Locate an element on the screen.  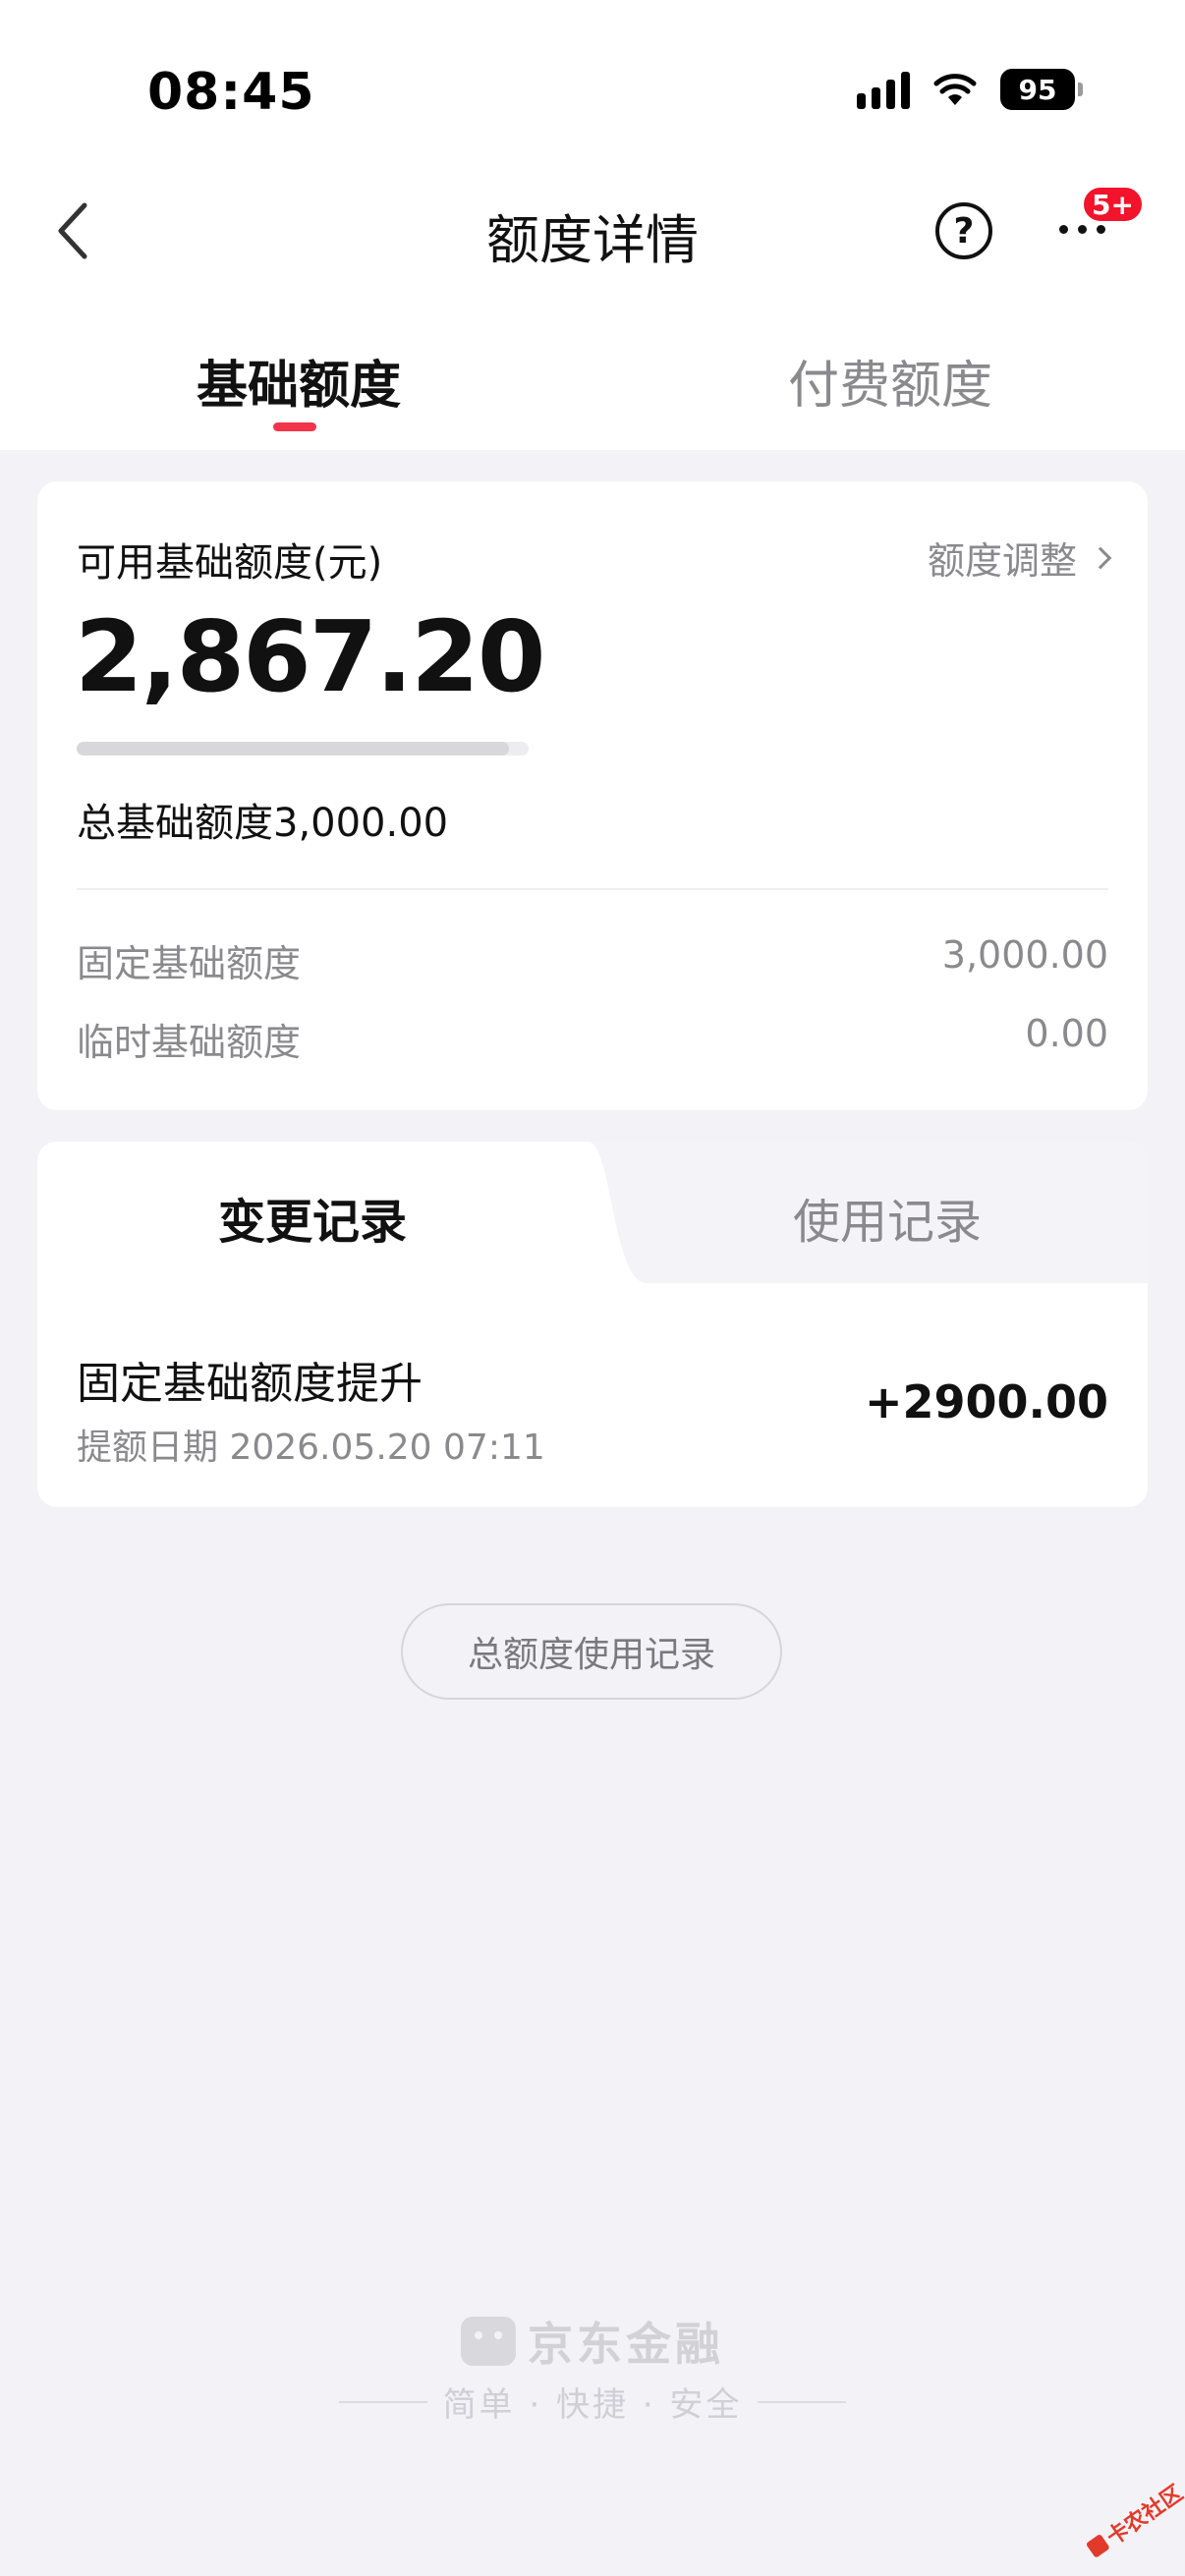
available-quota-label: 可用基础额度(元) is located at coordinates (230, 563).